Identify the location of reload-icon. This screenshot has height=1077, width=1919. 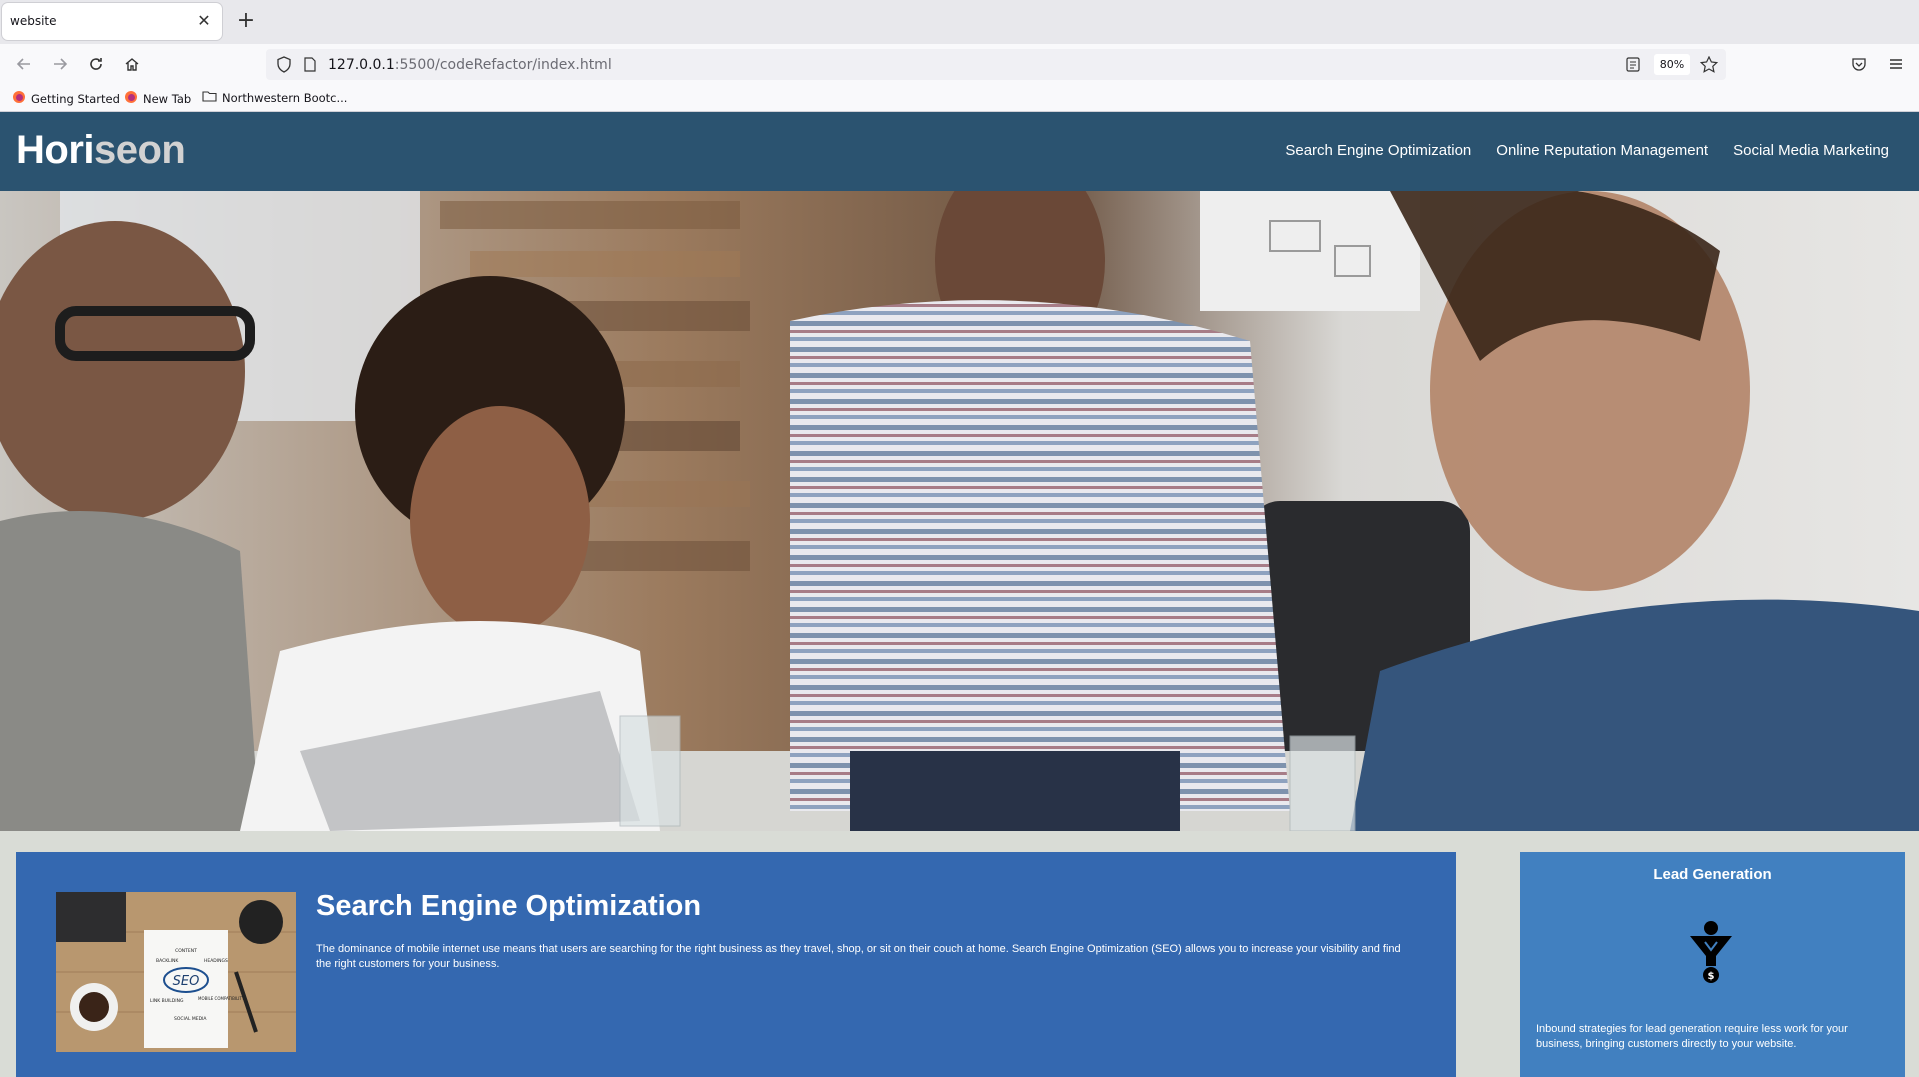
(96, 64).